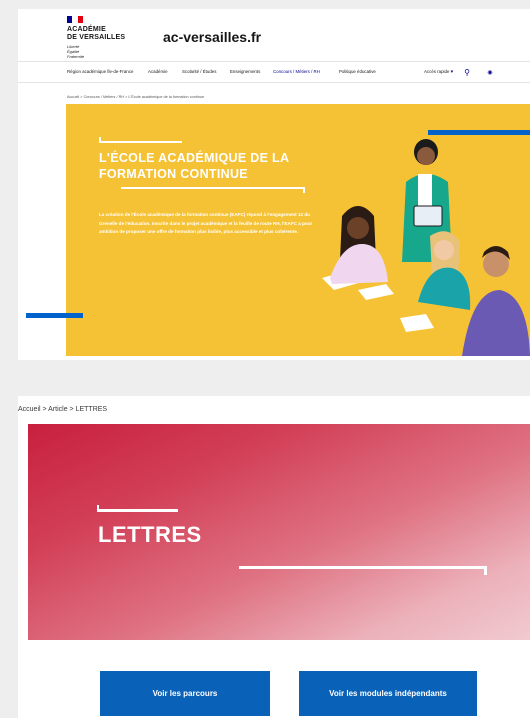 This screenshot has height=718, width=530. I want to click on french-flag-icon, so click(75, 19).